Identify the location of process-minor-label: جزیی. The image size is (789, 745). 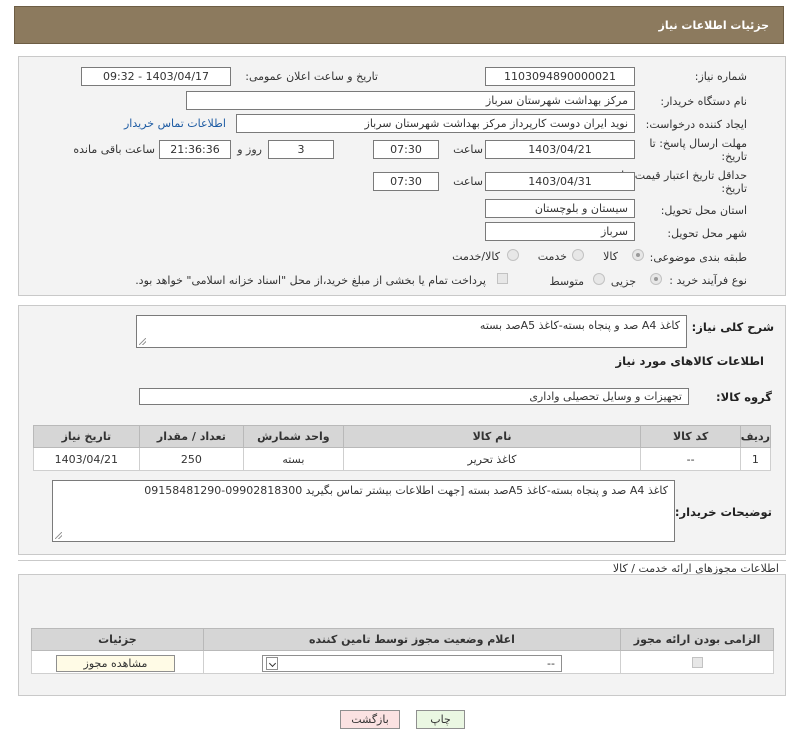
(623, 281).